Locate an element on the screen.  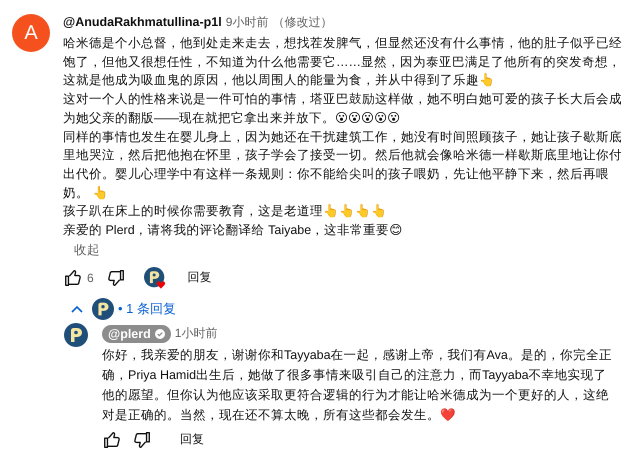
comment-text: 孩子趴在床上的时候你需要教育，这是老道理👆👆👆👆 is located at coordinates (225, 211).